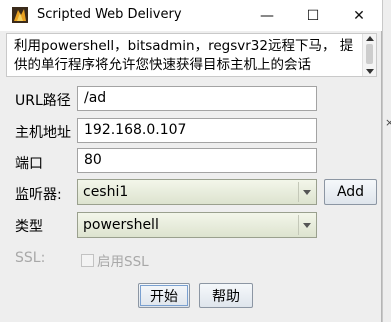 This screenshot has width=391, height=322. What do you see at coordinates (20, 15) in the screenshot?
I see `app-icon` at bounding box center [20, 15].